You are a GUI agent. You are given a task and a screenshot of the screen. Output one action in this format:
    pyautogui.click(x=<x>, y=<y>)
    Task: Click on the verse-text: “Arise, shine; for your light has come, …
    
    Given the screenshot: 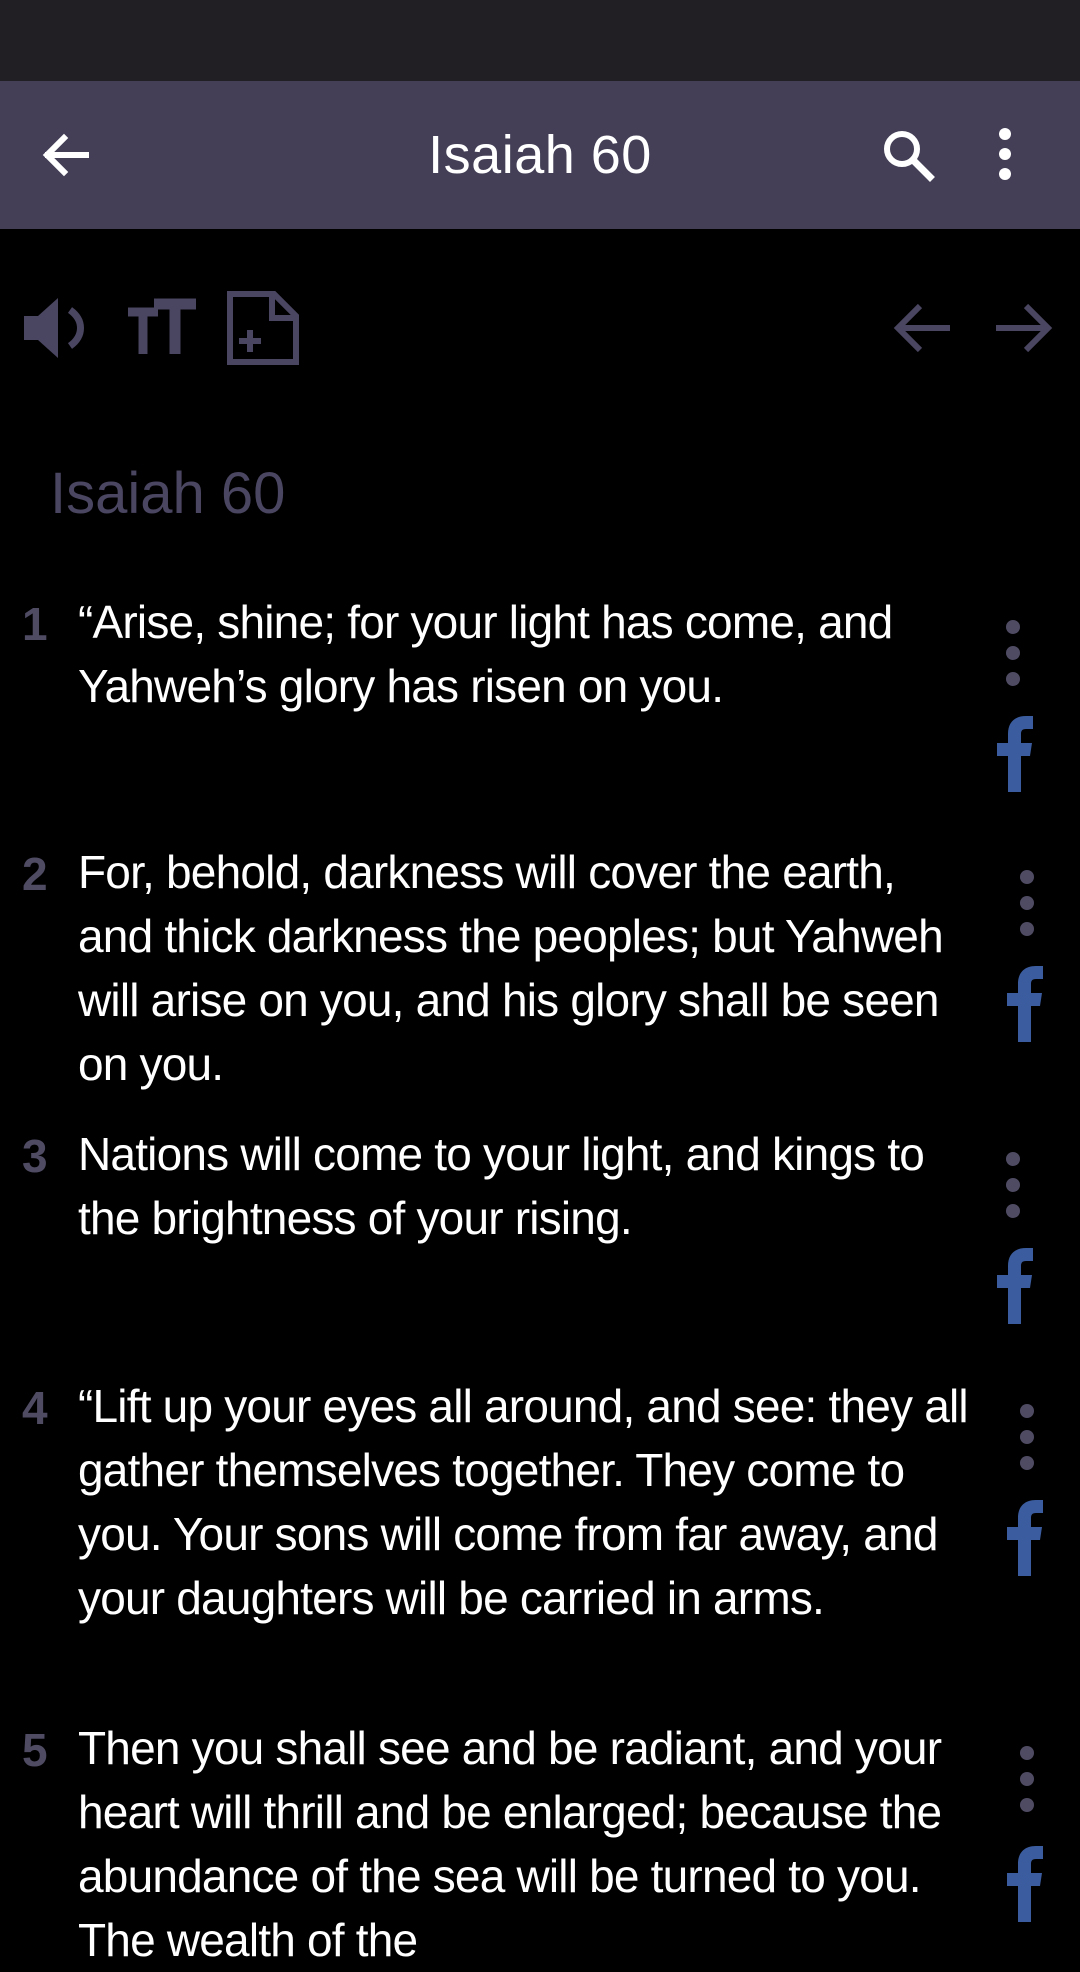 What is the action you would take?
    pyautogui.click(x=523, y=654)
    